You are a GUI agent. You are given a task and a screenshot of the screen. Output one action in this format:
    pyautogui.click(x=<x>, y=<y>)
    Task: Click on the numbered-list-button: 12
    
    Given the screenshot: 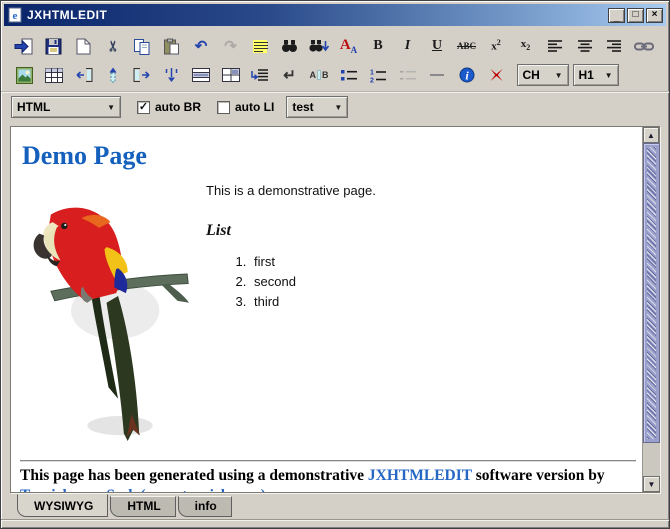 What is the action you would take?
    pyautogui.click(x=378, y=75)
    